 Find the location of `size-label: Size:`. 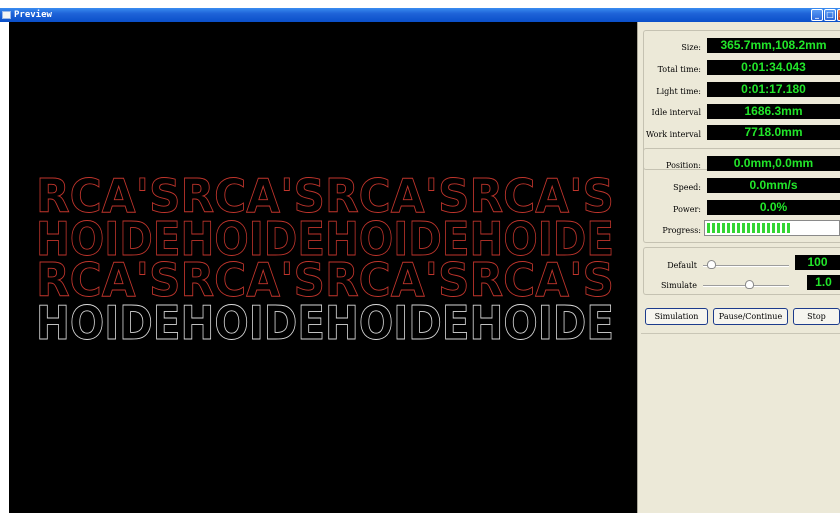

size-label: Size: is located at coordinates (691, 47).